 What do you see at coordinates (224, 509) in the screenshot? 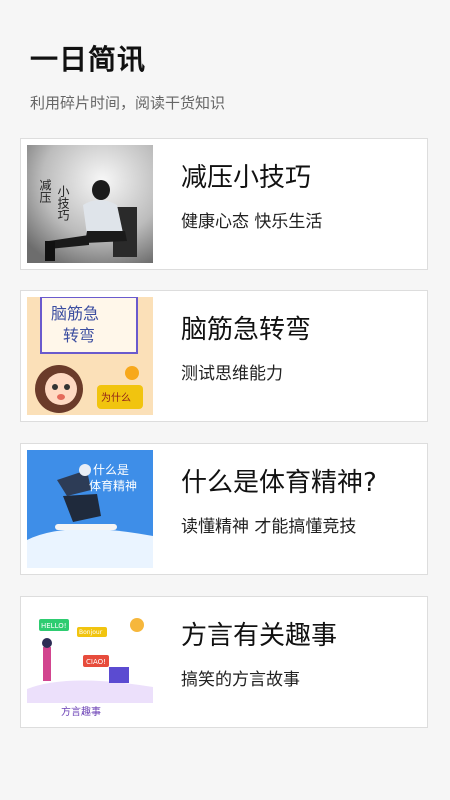
I see `article-card-sportsmanship: 什么是 体育精神 什么是体育精神? 读懂精神 才能搞懂竞技` at bounding box center [224, 509].